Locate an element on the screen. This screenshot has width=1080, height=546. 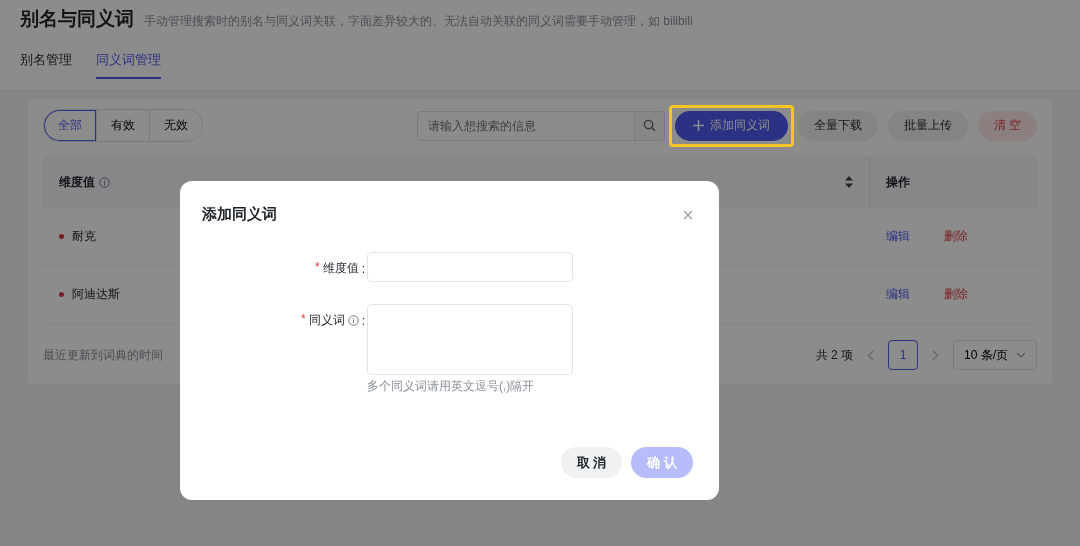
total-count: 共 2 项 is located at coordinates (834, 355).